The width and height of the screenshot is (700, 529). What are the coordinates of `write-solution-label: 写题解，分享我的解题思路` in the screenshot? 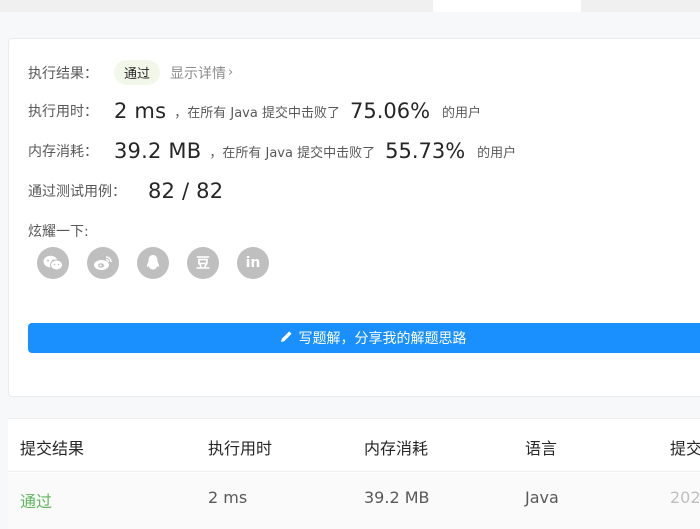 It's located at (382, 339).